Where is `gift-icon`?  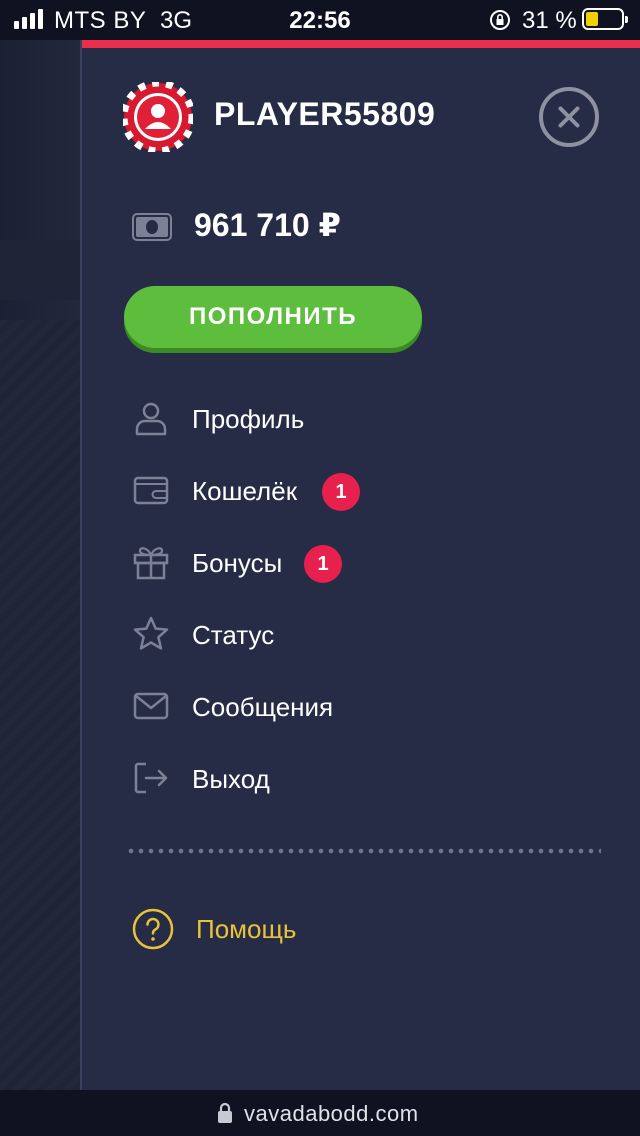
gift-icon is located at coordinates (151, 563).